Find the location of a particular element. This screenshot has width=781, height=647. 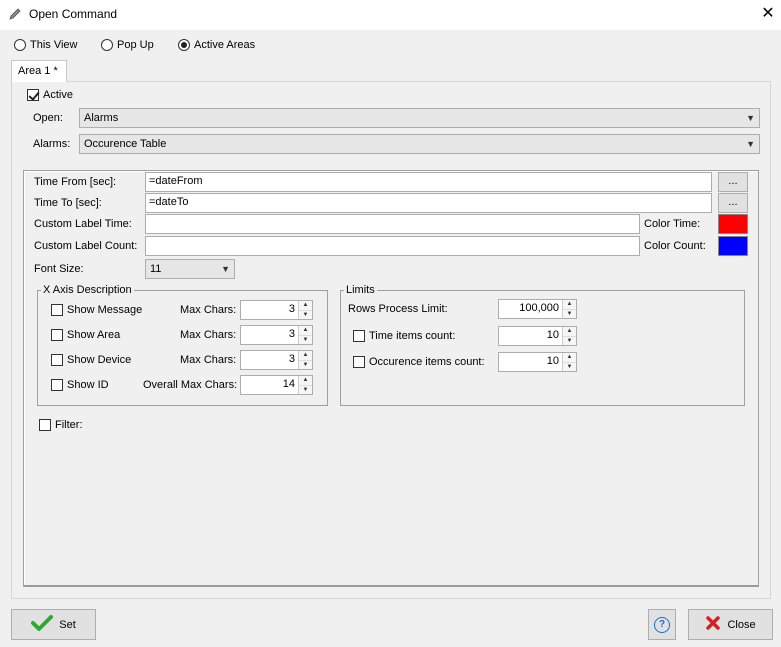

active-checkbox: Active is located at coordinates (50, 95).